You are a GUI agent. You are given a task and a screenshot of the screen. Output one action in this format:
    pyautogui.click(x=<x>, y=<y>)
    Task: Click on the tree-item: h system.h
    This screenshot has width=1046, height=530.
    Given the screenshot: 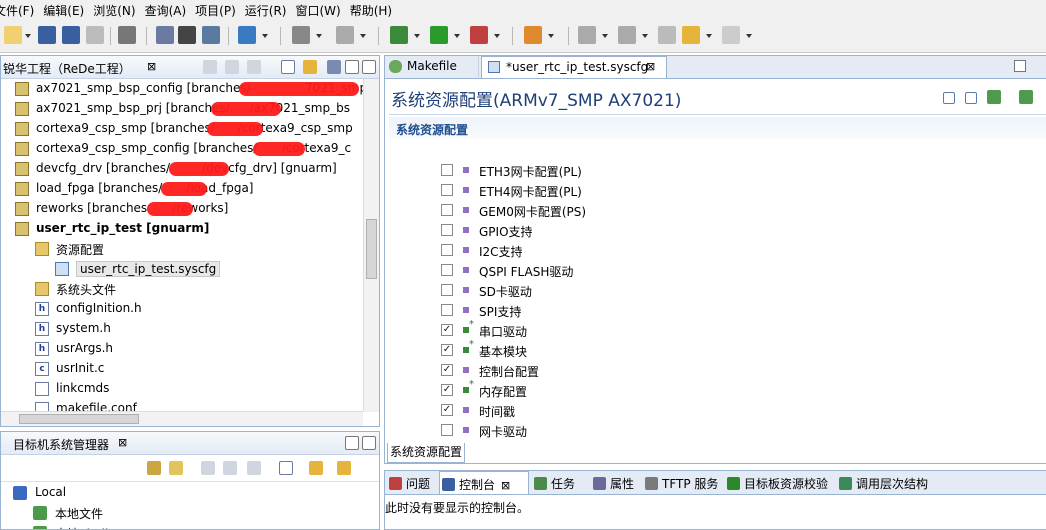 What is the action you would take?
    pyautogui.click(x=182, y=329)
    